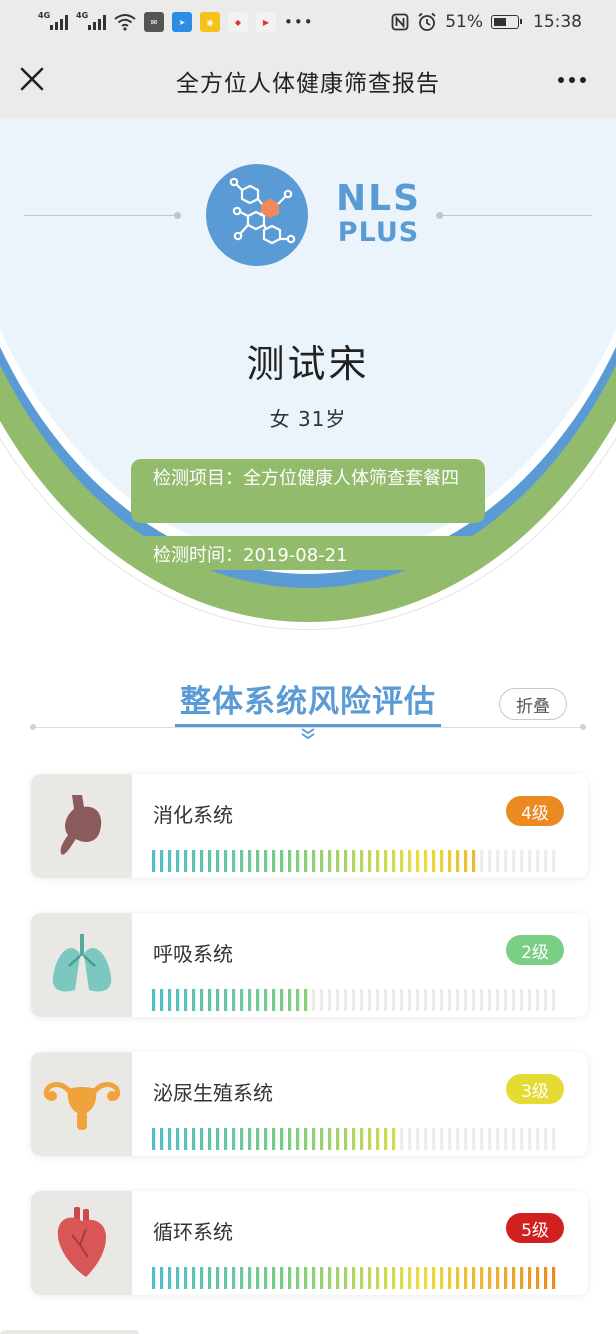  Describe the element at coordinates (32, 79) in the screenshot. I see `close-icon` at that location.